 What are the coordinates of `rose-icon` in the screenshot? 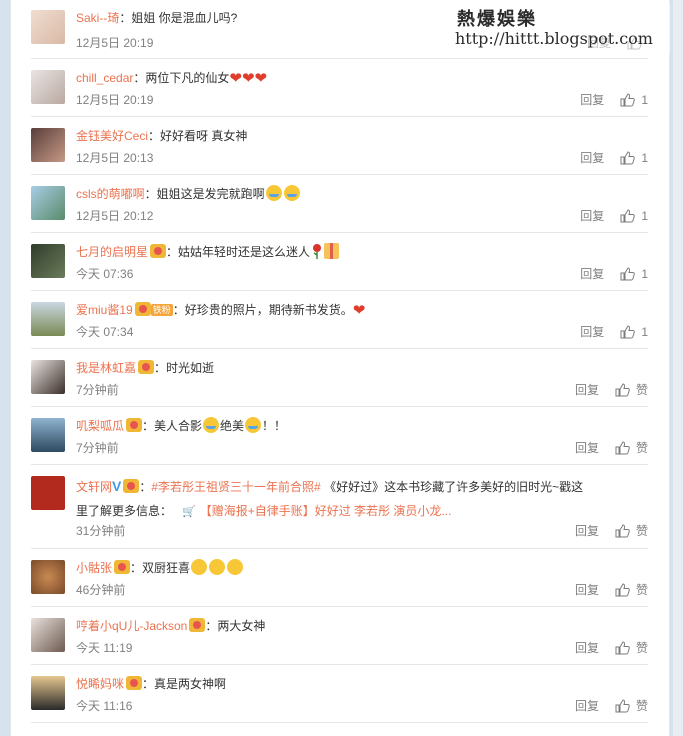 It's located at (317, 251).